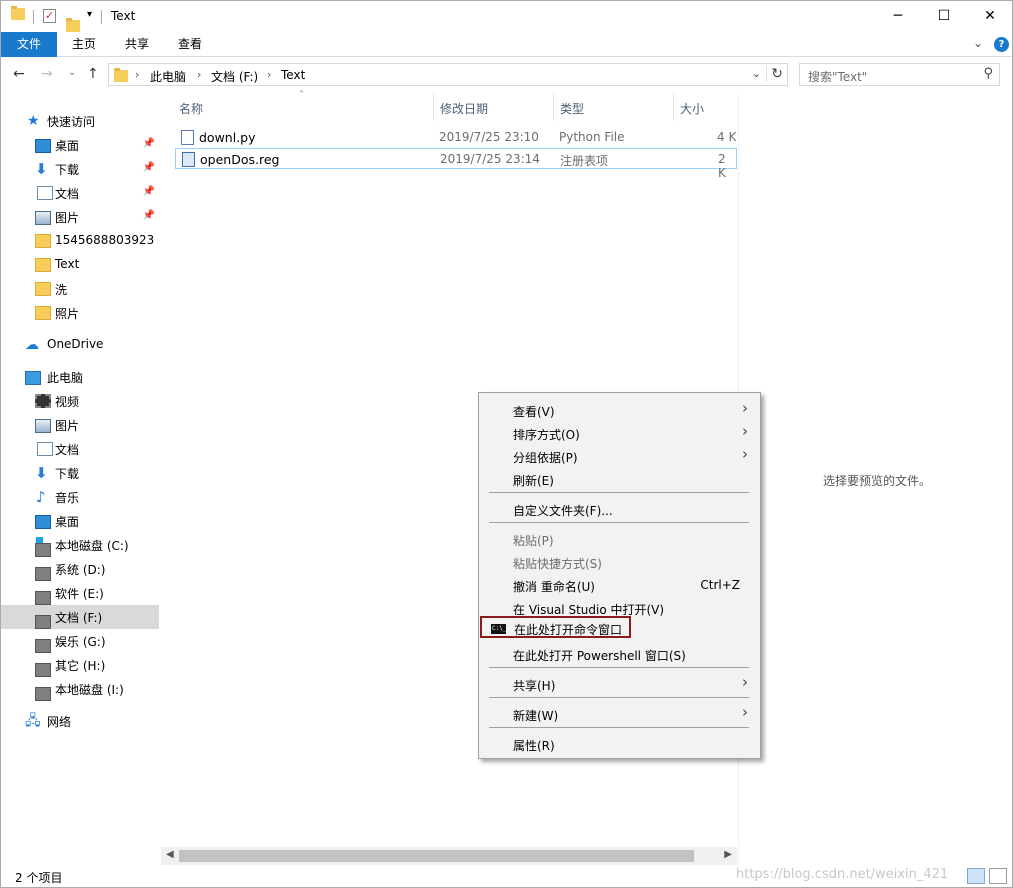 This screenshot has height=888, width=1013. What do you see at coordinates (774, 74) in the screenshot?
I see `refresh-icon: ↻` at bounding box center [774, 74].